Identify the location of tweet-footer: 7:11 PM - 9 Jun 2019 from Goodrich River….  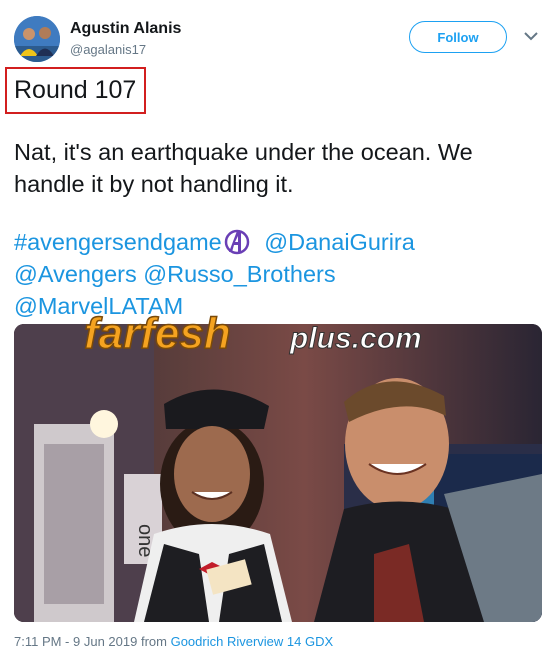
(173, 641).